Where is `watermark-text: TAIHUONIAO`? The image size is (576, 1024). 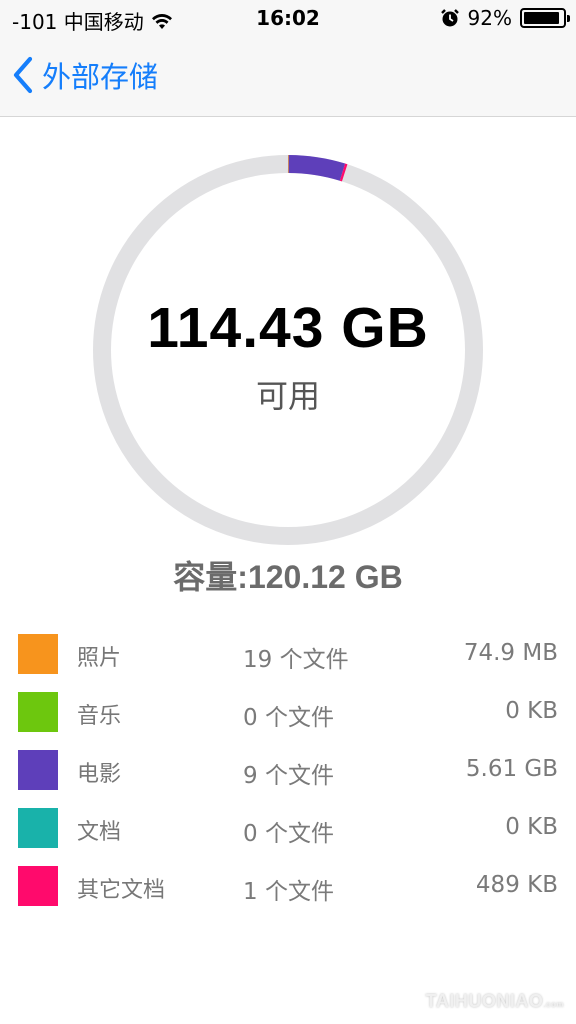 watermark-text: TAIHUONIAO is located at coordinates (484, 1001).